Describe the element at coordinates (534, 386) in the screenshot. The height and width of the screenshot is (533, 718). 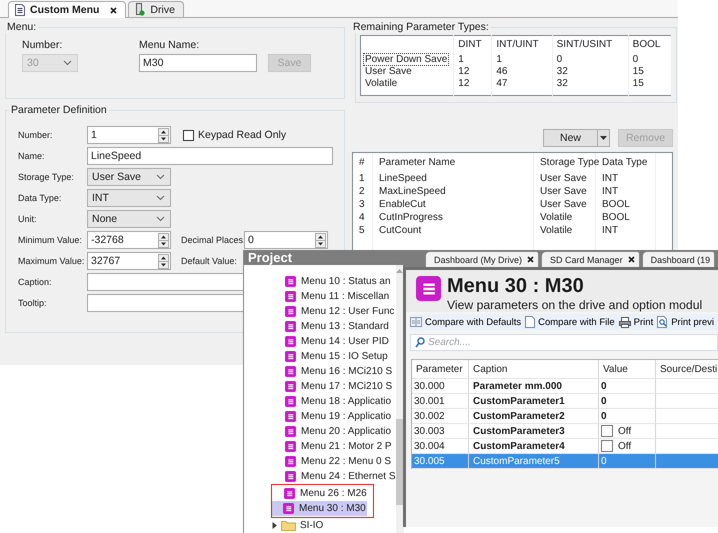
I see `table-cell: Parameter mm.000` at that location.